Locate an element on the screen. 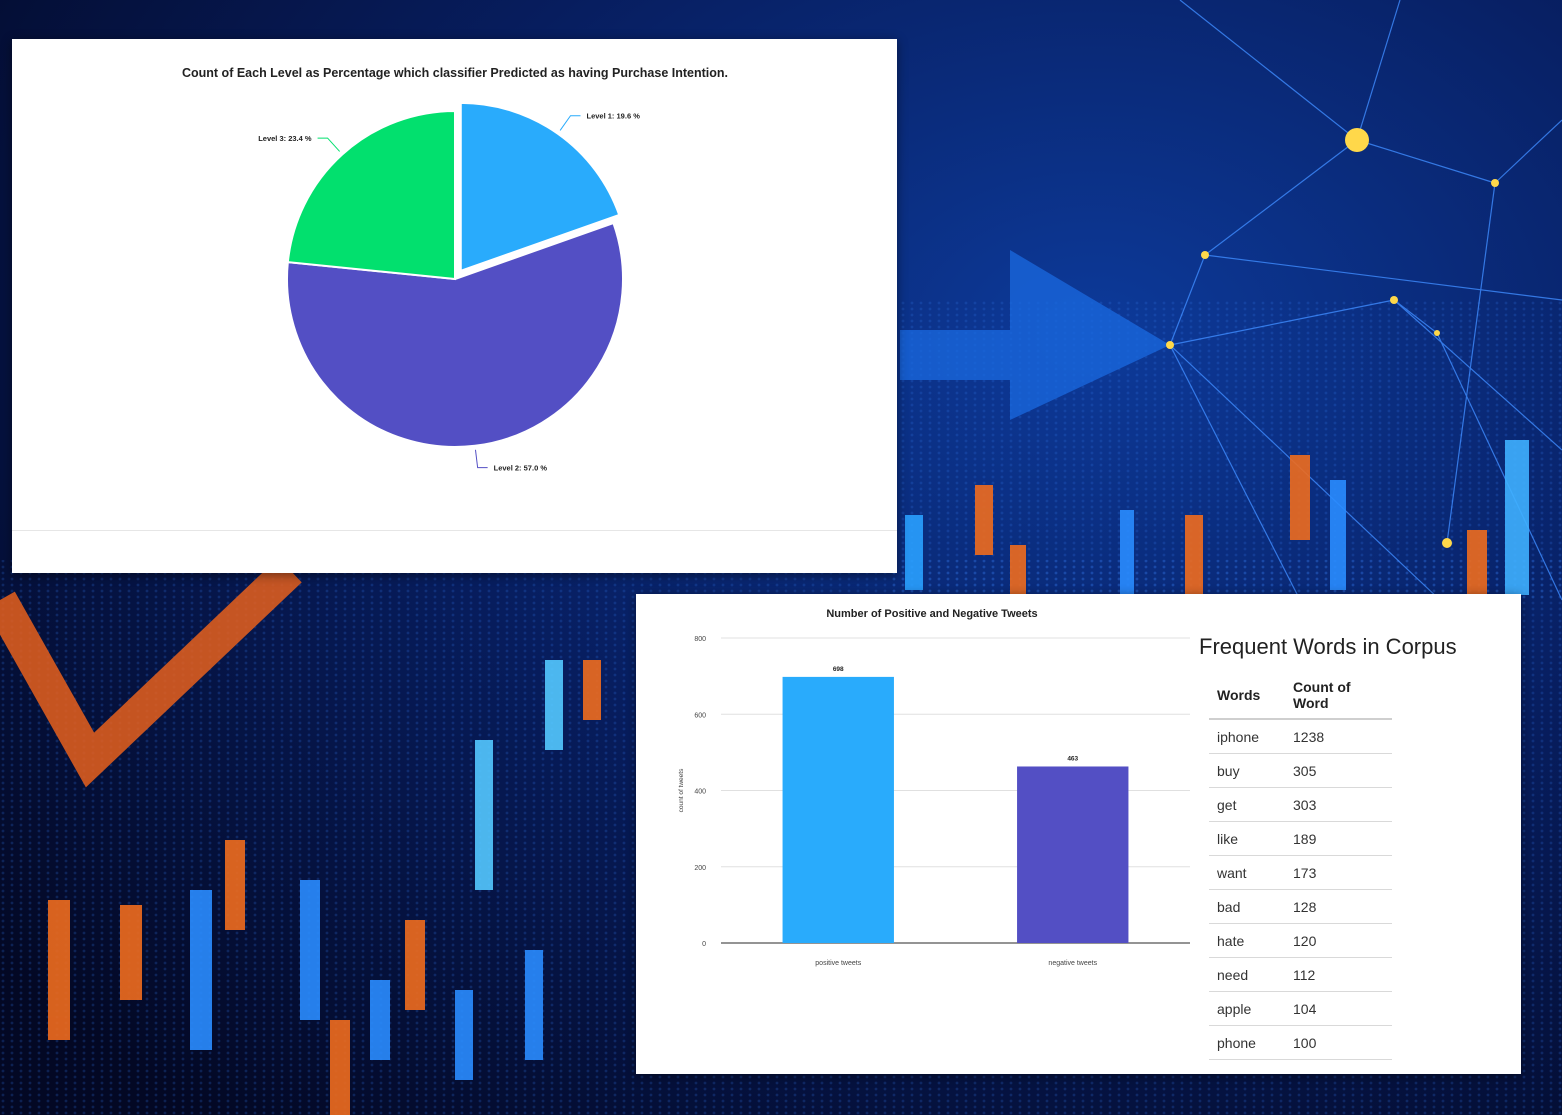 The height and width of the screenshot is (1115, 1562). pie-slice-label: Level 3: 23.4 % is located at coordinates (285, 138).